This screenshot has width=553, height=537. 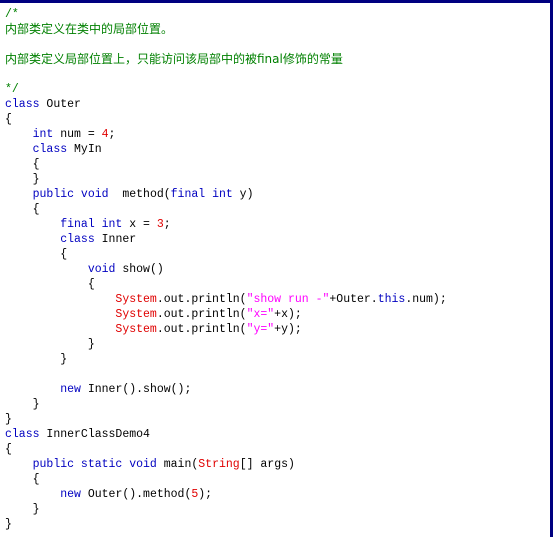 I want to click on code-line: void show(), so click(x=277, y=269).